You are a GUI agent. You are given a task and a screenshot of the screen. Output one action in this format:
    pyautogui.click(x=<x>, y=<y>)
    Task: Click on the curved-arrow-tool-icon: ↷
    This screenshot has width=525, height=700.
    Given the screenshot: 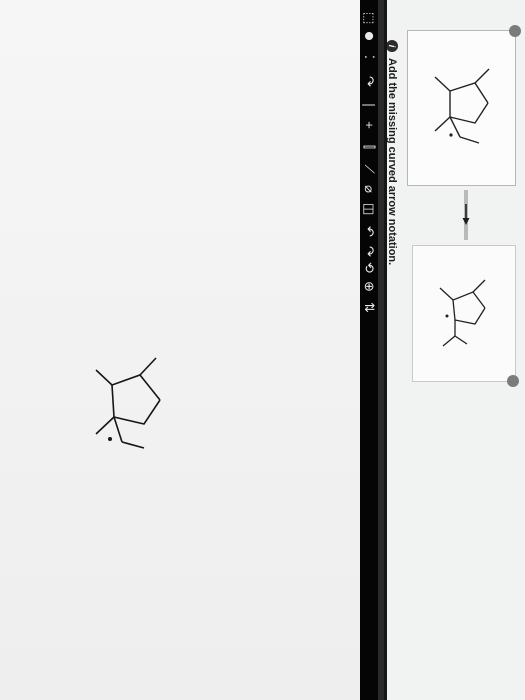 What is the action you would take?
    pyautogui.click(x=369, y=81)
    